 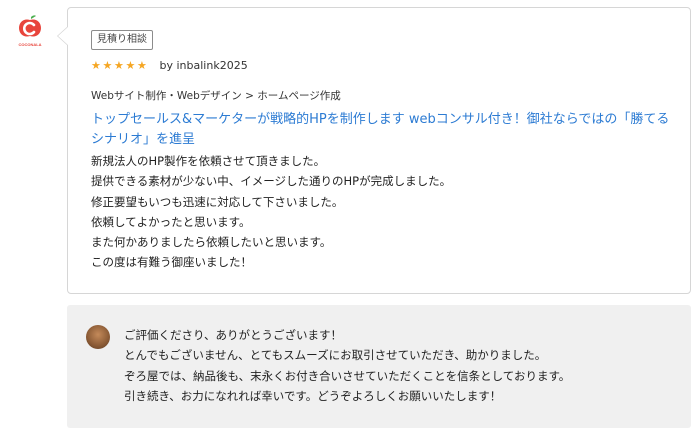 What do you see at coordinates (30, 31) in the screenshot?
I see `apple-c-logo-icon: COCONALA` at bounding box center [30, 31].